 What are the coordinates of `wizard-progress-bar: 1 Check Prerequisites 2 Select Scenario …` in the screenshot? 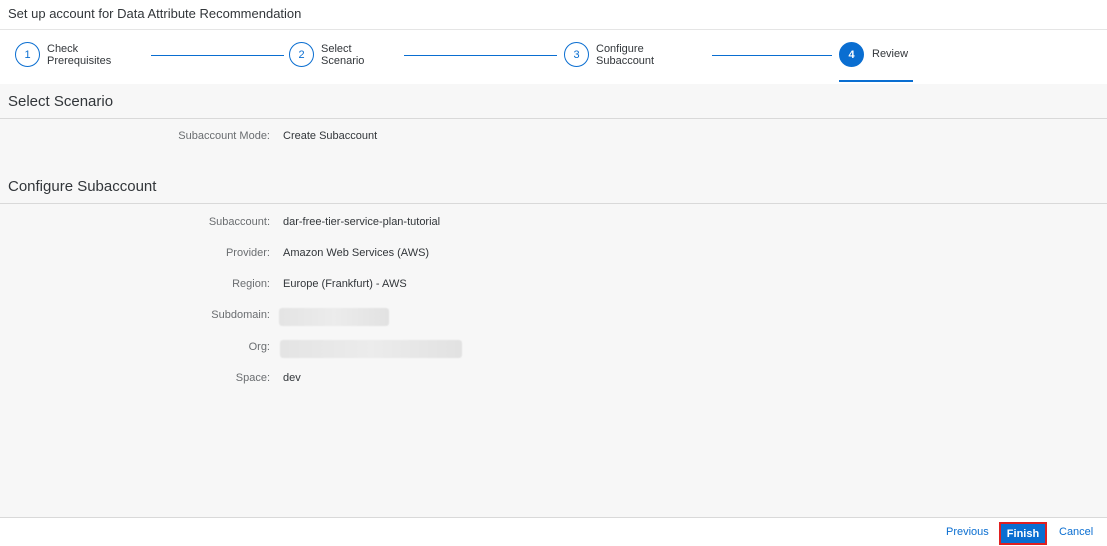 It's located at (553, 57).